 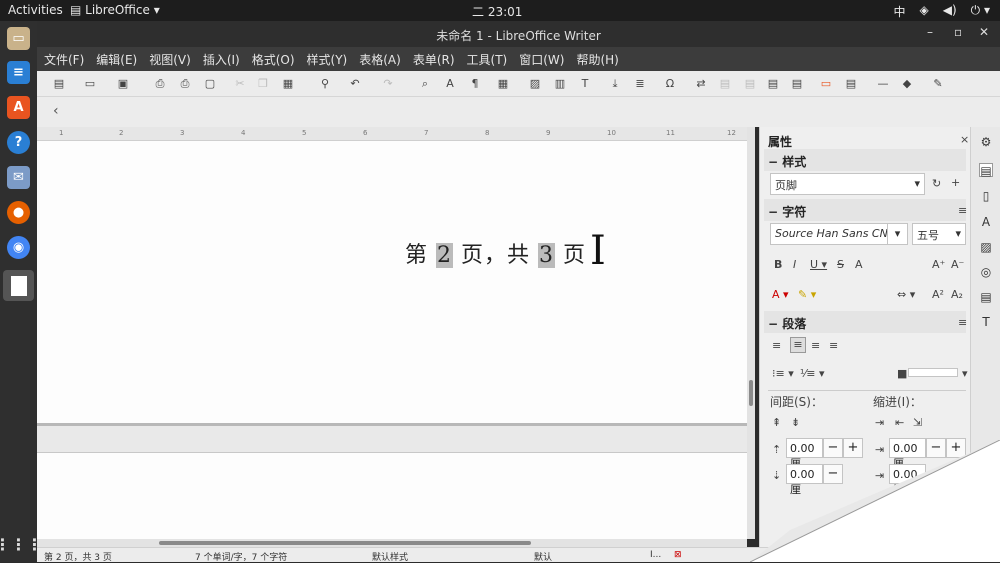 I want to click on formatting-marks-icon: ¶, so click(x=475, y=83).